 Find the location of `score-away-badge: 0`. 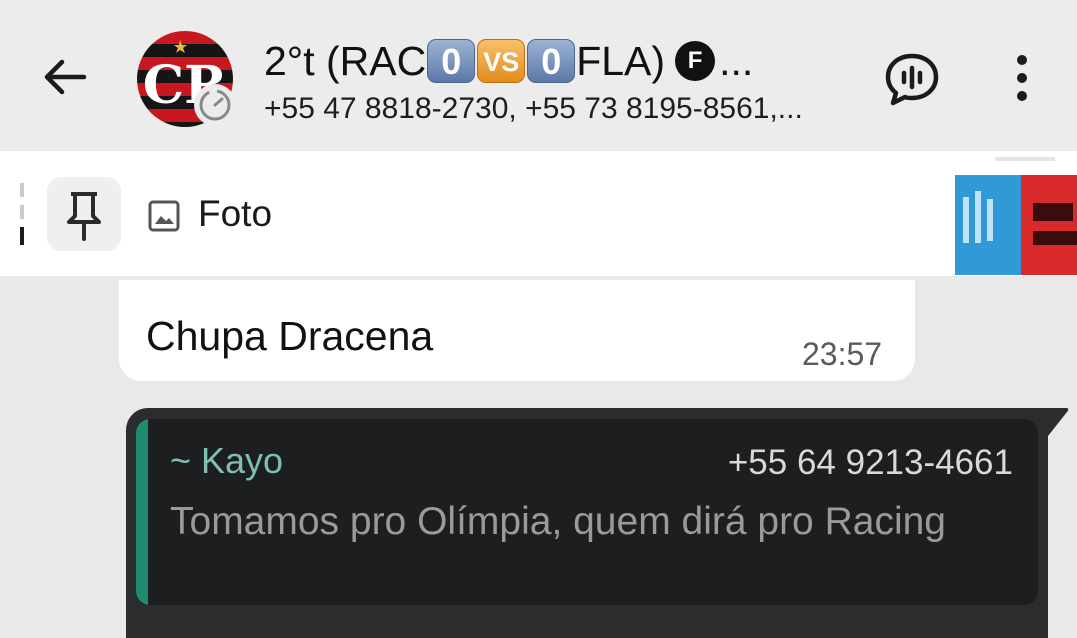

score-away-badge: 0 is located at coordinates (551, 61).